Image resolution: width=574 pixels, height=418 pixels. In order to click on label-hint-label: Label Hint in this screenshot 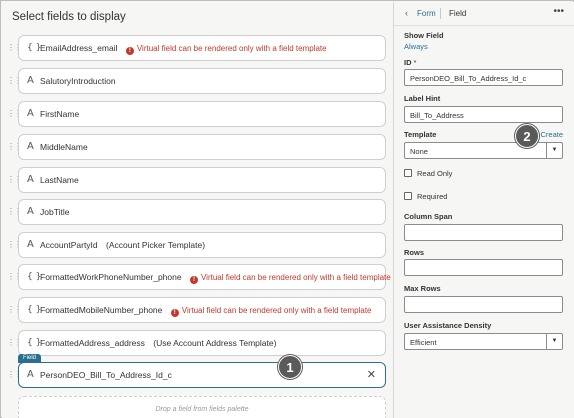, I will do `click(422, 98)`.